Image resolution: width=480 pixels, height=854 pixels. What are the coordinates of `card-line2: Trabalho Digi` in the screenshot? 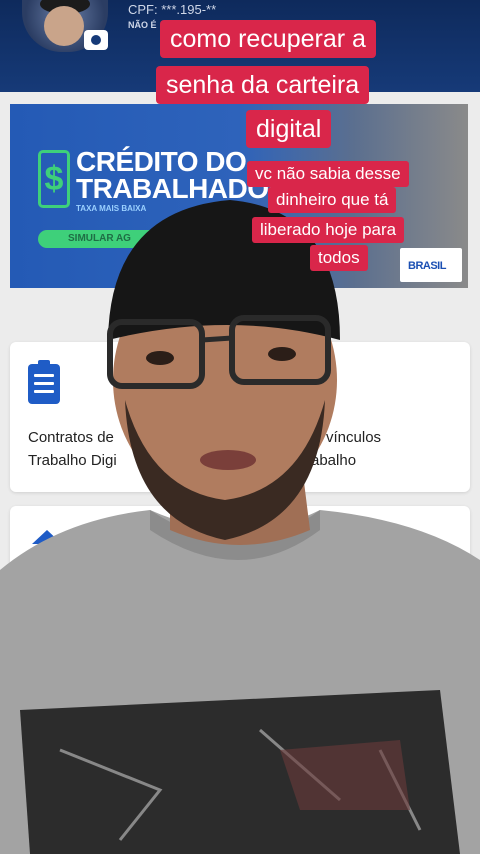 It's located at (72, 460).